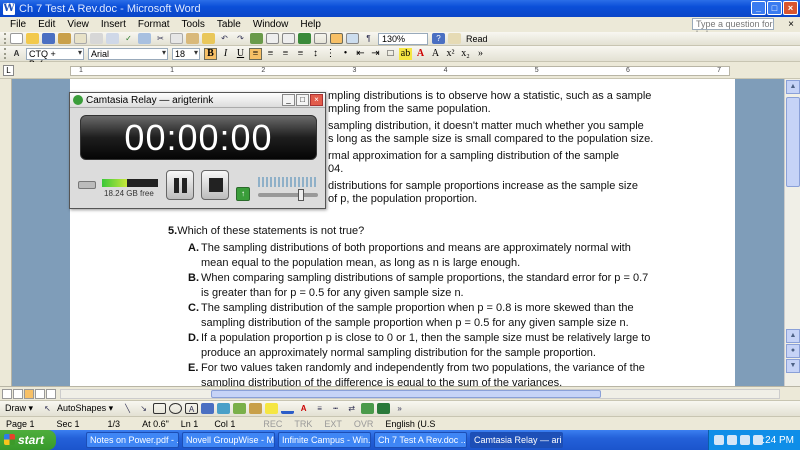 This screenshot has width=800, height=450. Describe the element at coordinates (450, 54) in the screenshot. I see `superscript-icon: x²` at that location.